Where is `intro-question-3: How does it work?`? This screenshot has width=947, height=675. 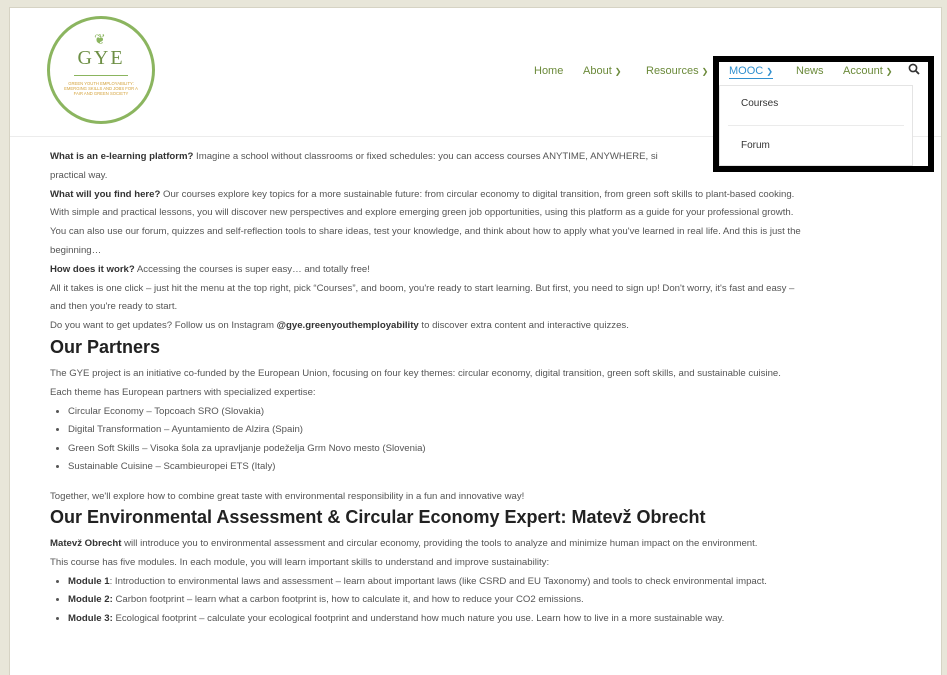
intro-question-3: How does it work? is located at coordinates (92, 269).